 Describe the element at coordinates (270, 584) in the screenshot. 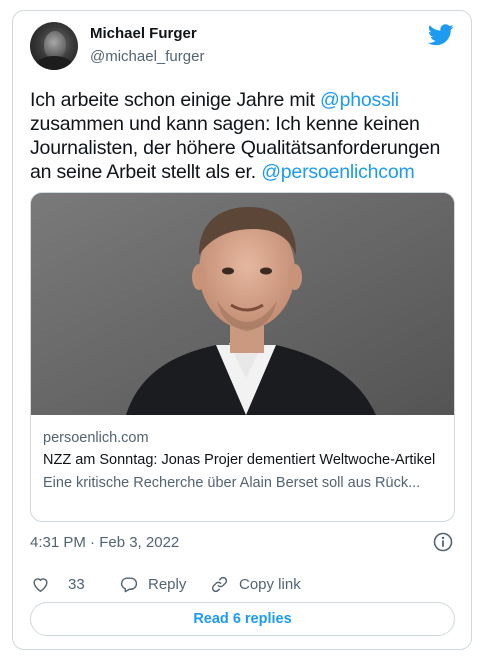

I see `copy-link-label: Copy link` at that location.